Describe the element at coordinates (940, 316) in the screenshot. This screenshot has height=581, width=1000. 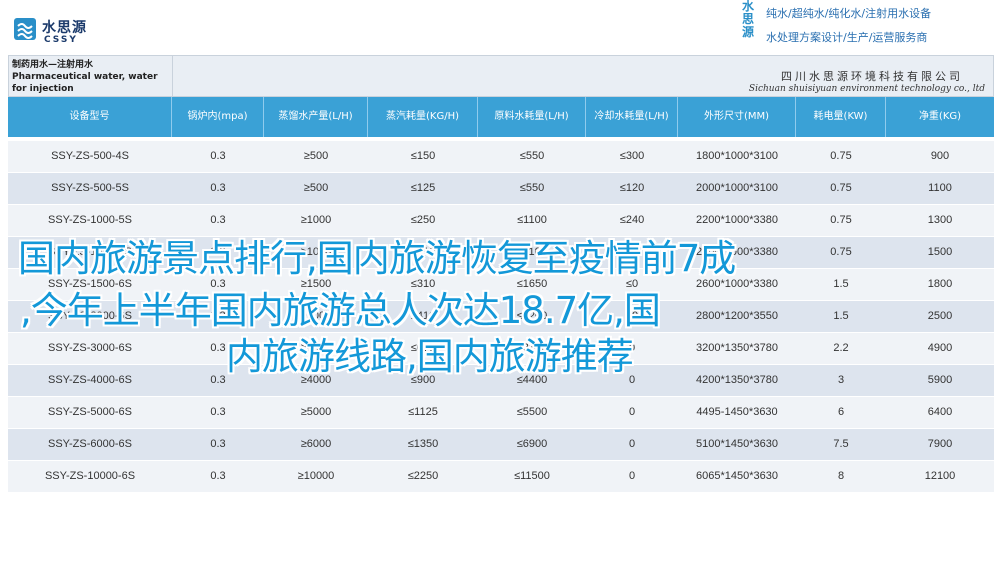
I see `cell-weight: 2500` at that location.